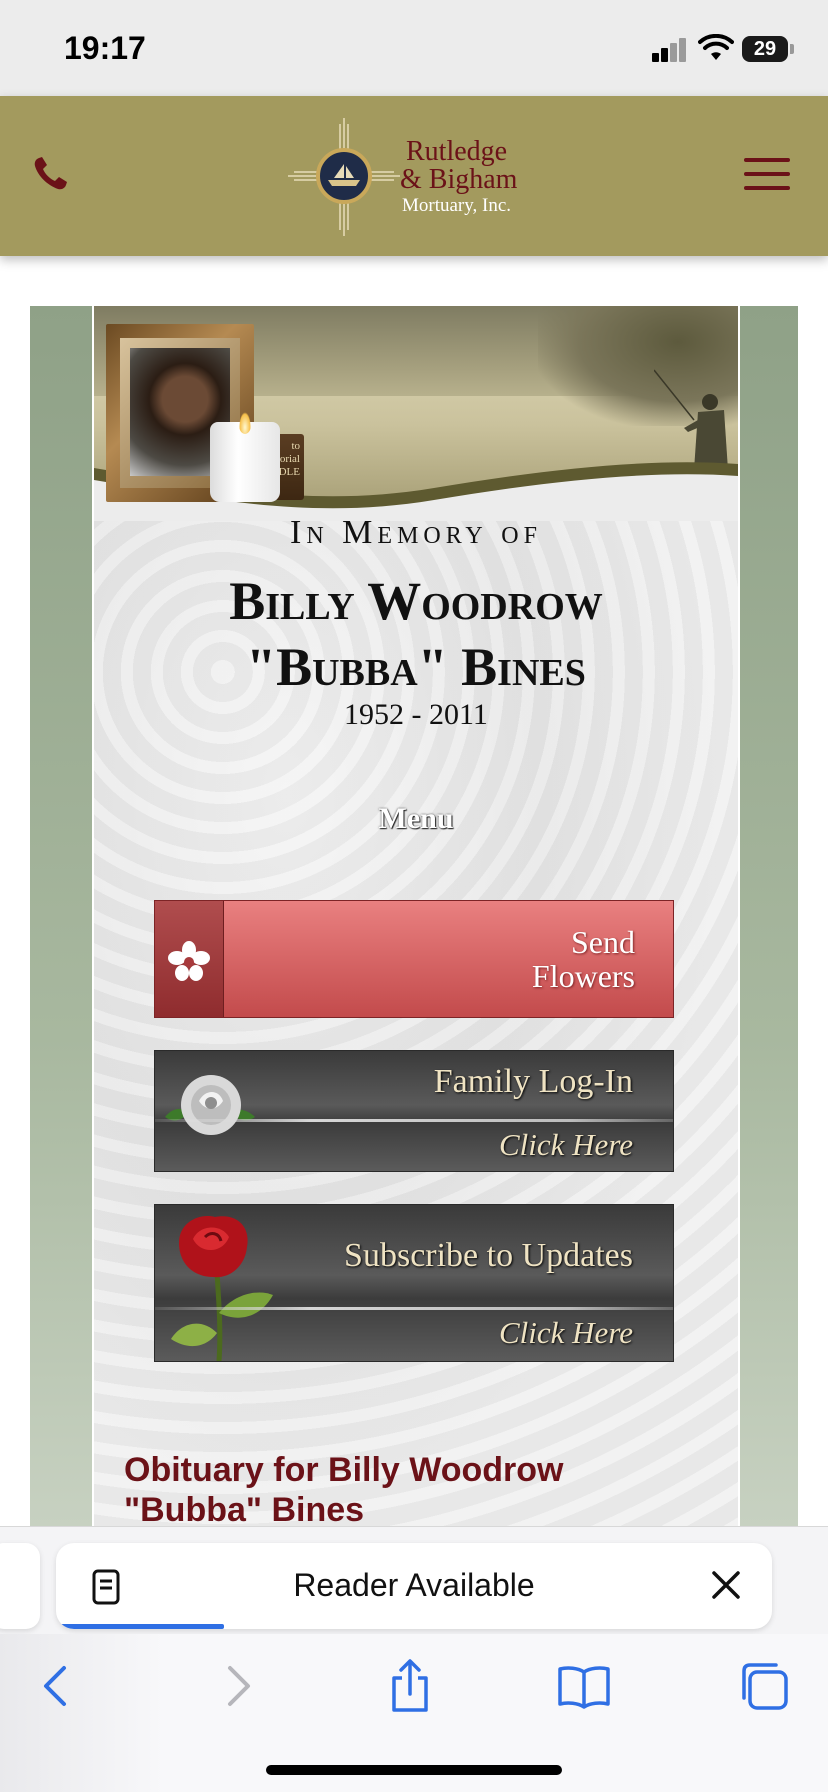  I want to click on site-logo: Rutledge & Bigham Mortuary, Inc., so click(418, 177).